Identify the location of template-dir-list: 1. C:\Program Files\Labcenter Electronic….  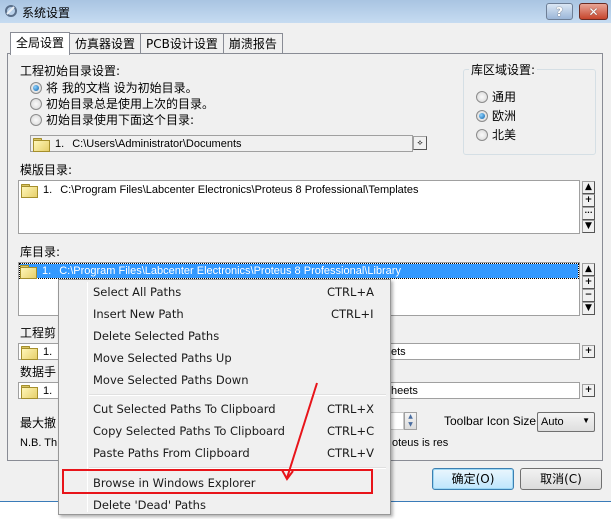
(299, 207).